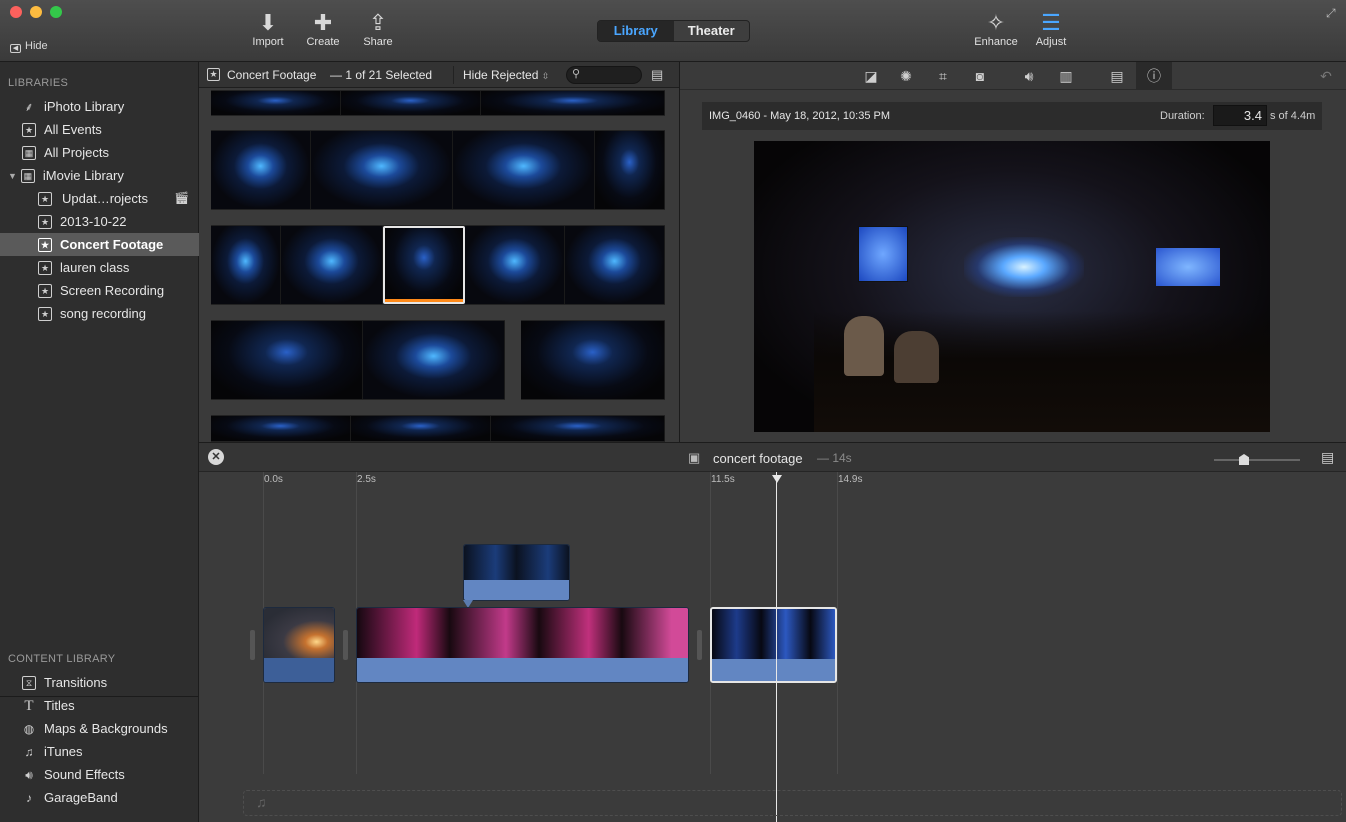 The width and height of the screenshot is (1346, 822). Describe the element at coordinates (99, 682) in the screenshot. I see `content-item-transitions: ⧖ Transitions` at that location.